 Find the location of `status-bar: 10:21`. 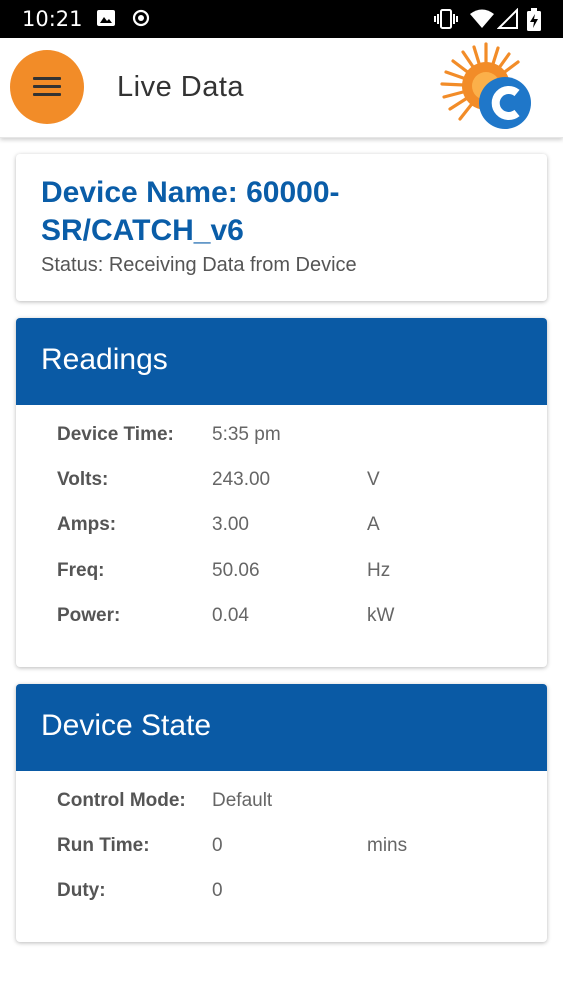

status-bar: 10:21 is located at coordinates (281, 19).